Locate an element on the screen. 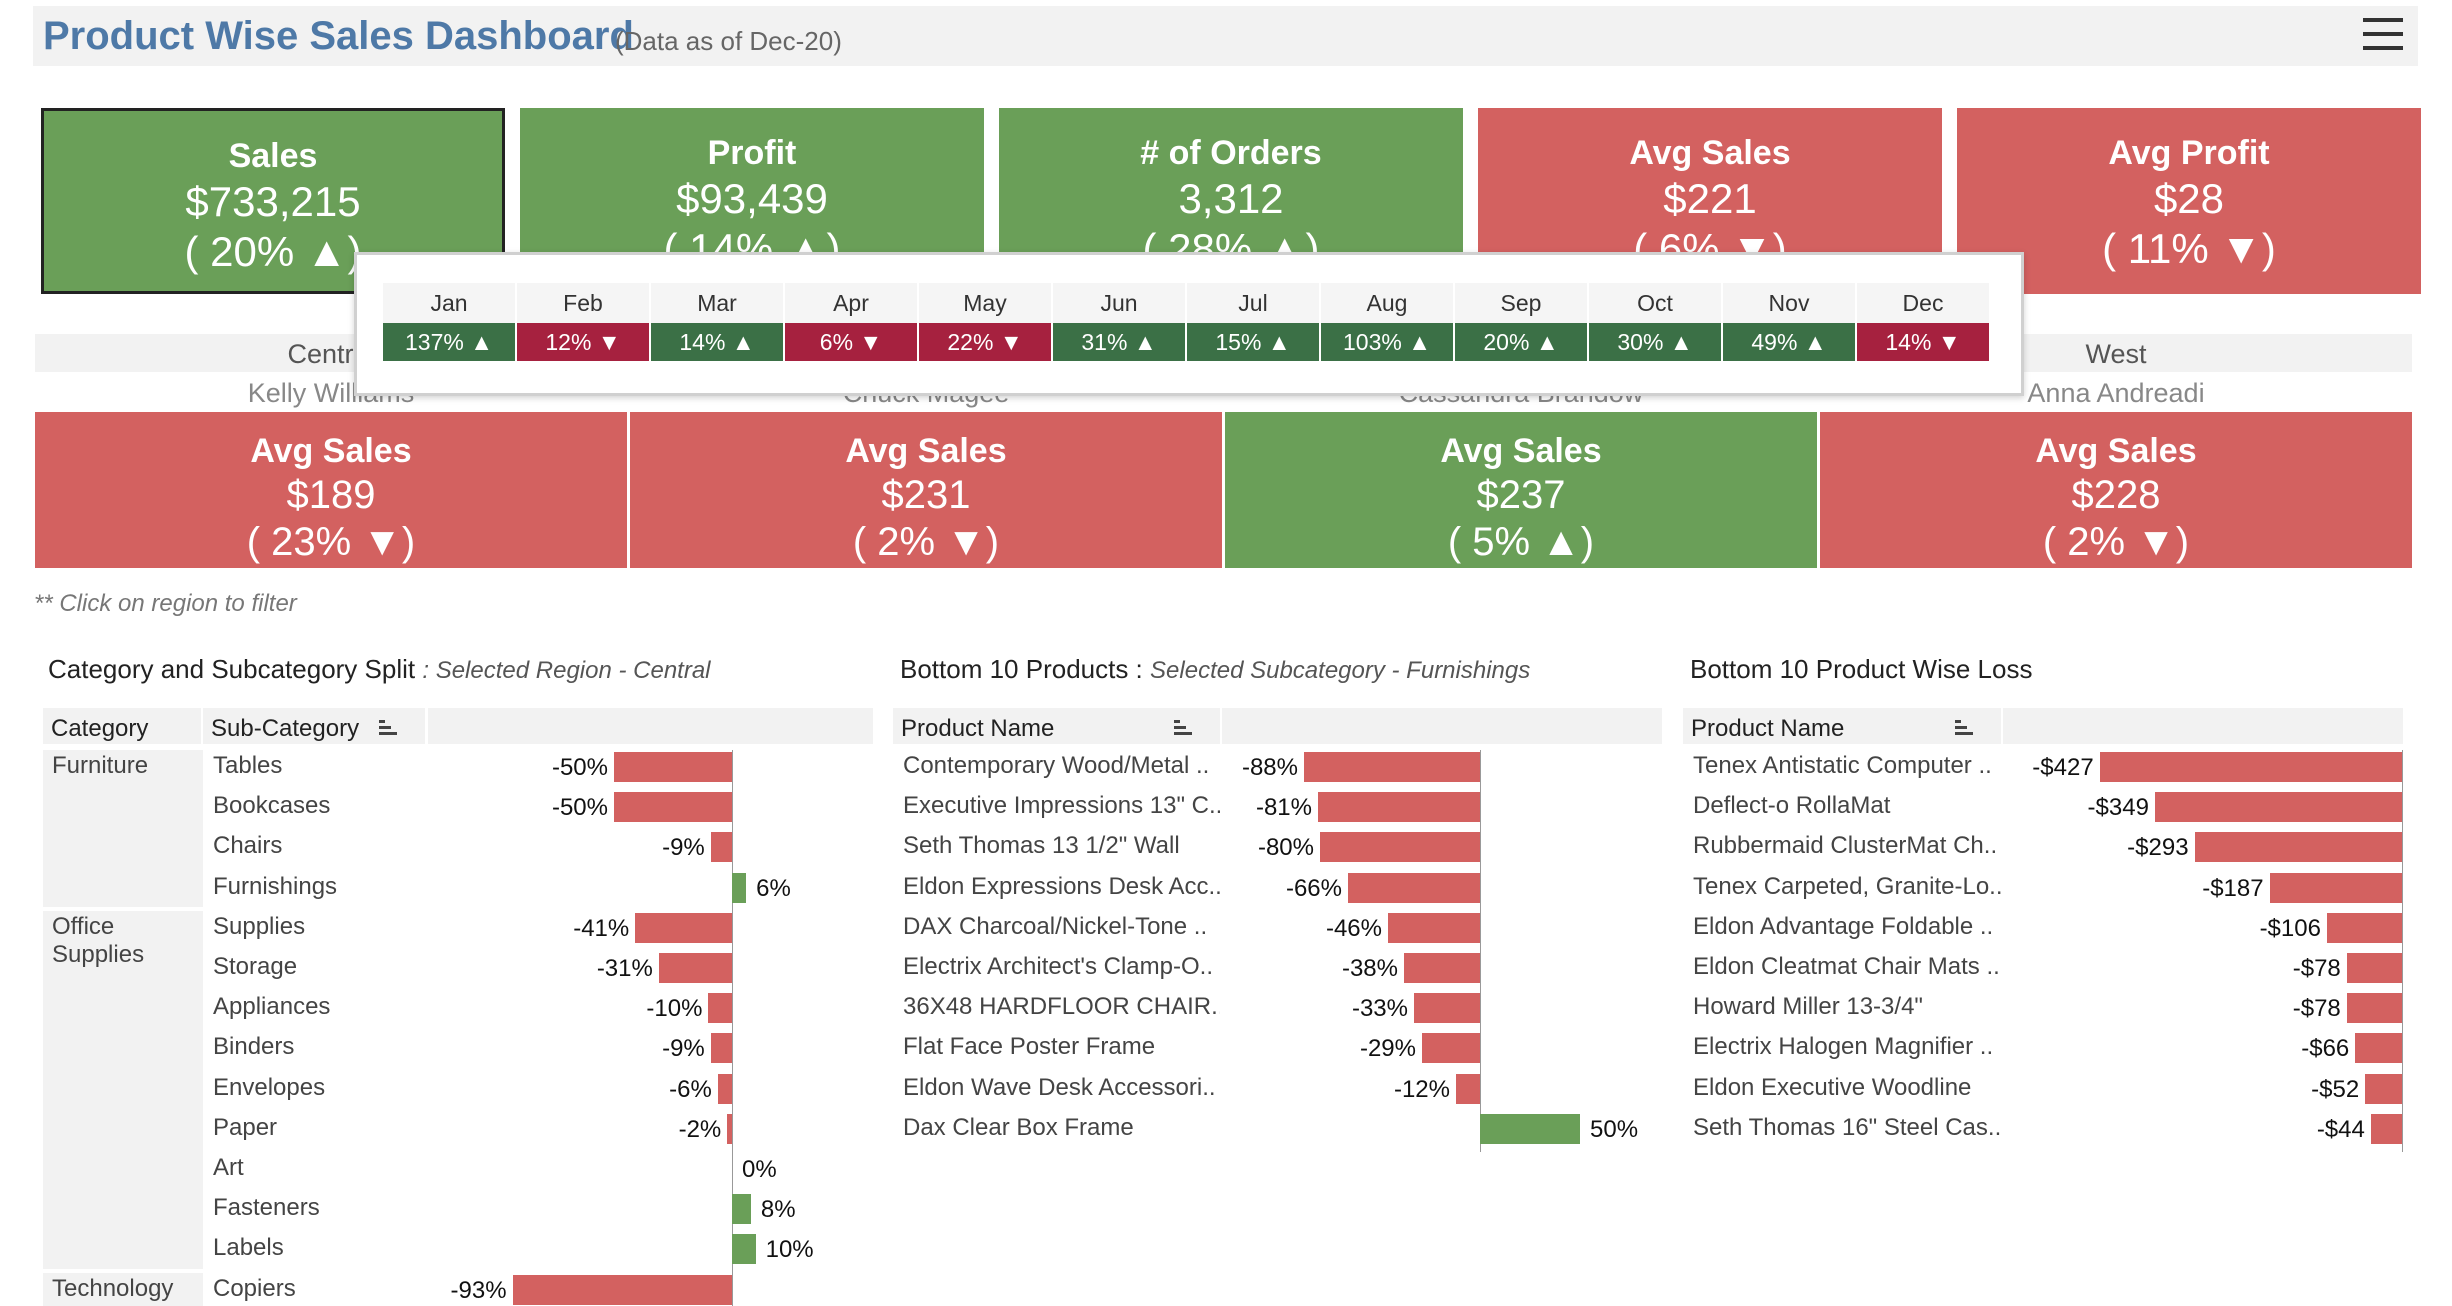 The width and height of the screenshot is (2452, 1306). kpi-label: Avg Sales is located at coordinates (1710, 153).